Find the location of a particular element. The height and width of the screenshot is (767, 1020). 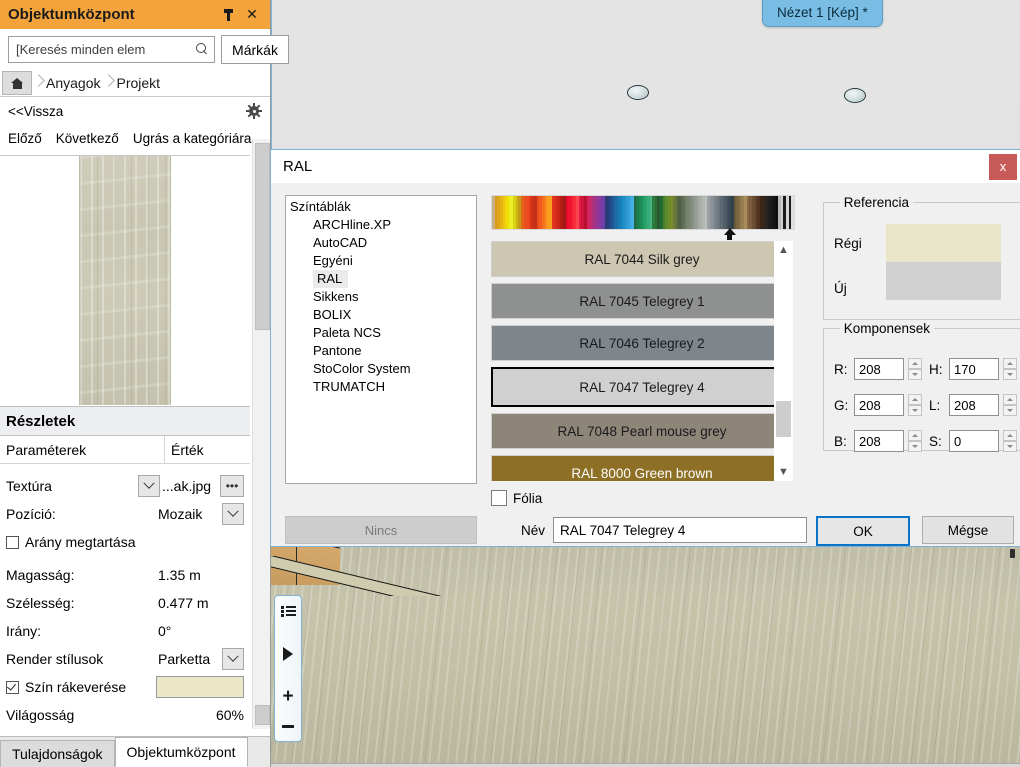

view-tab: Nézet 1 [Kép] * is located at coordinates (822, 13).